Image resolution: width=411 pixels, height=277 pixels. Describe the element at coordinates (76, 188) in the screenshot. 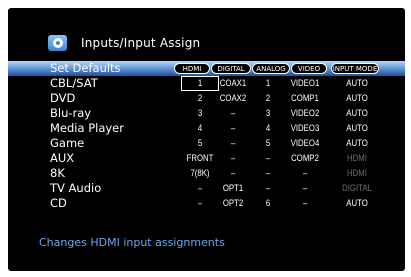

I see `input-row-label: TV Audio` at that location.